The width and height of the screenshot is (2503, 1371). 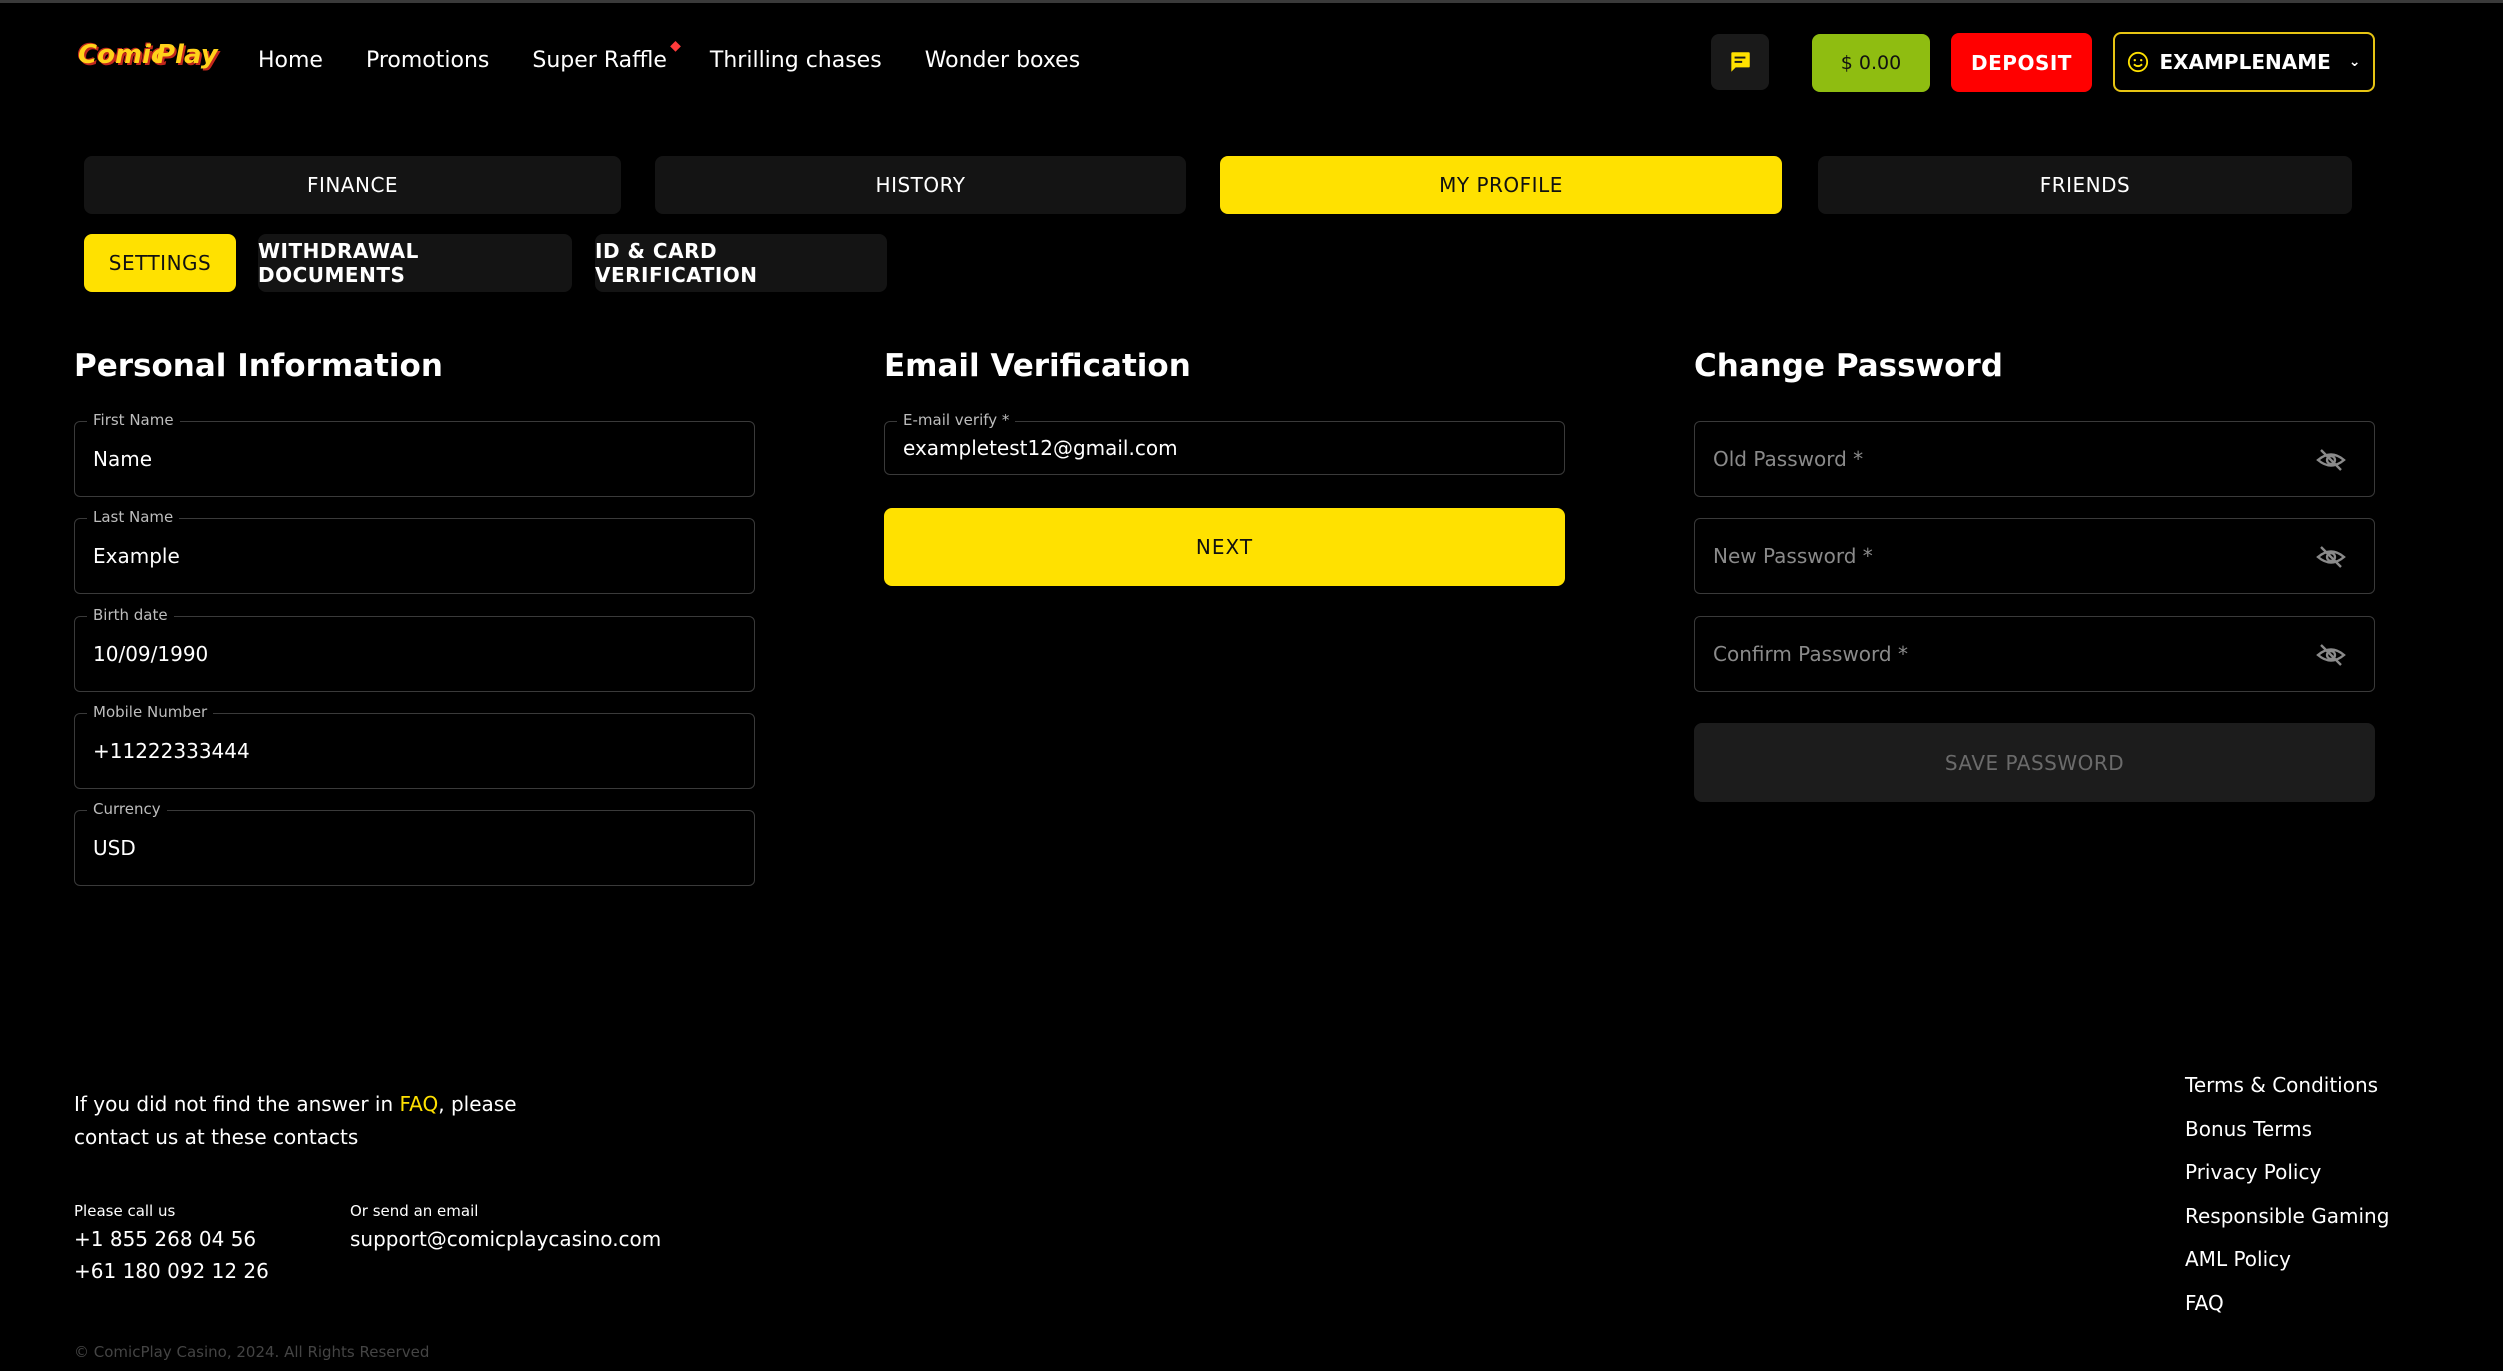 What do you see at coordinates (1040, 448) in the screenshot?
I see `email-verify-value: exampletest12@gmail.com` at bounding box center [1040, 448].